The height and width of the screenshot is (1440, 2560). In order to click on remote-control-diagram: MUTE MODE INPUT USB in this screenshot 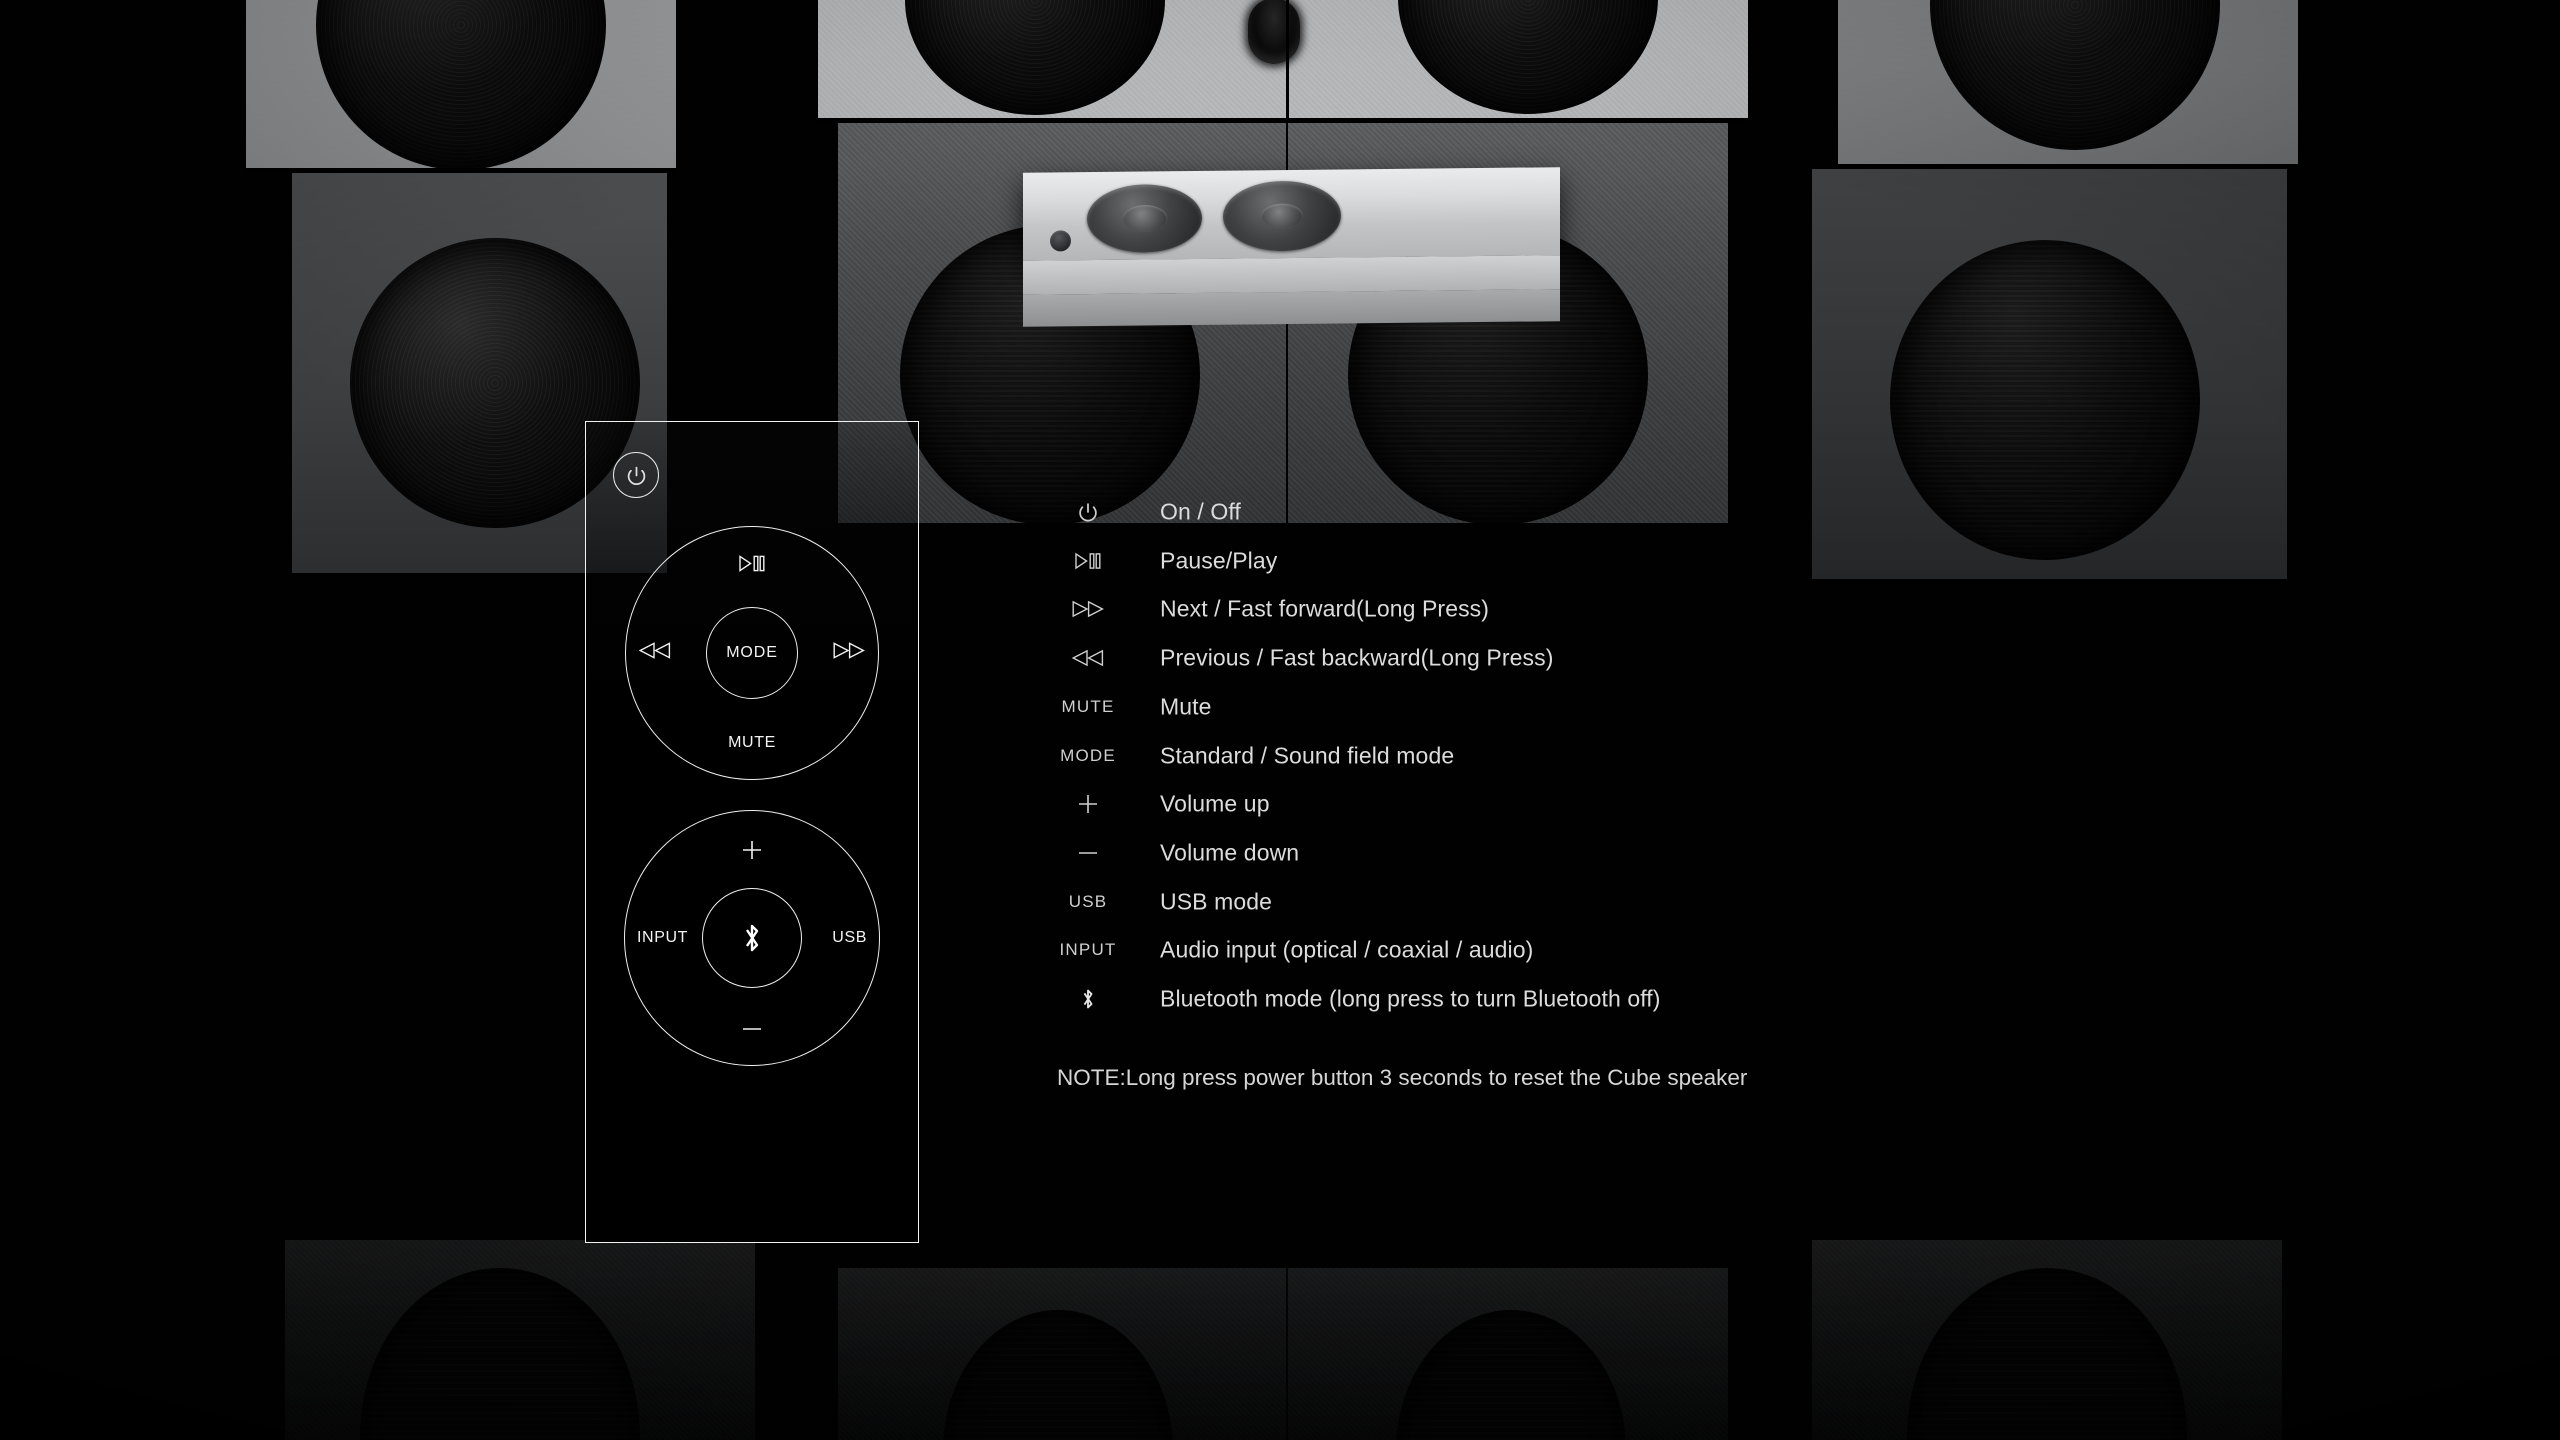, I will do `click(752, 832)`.